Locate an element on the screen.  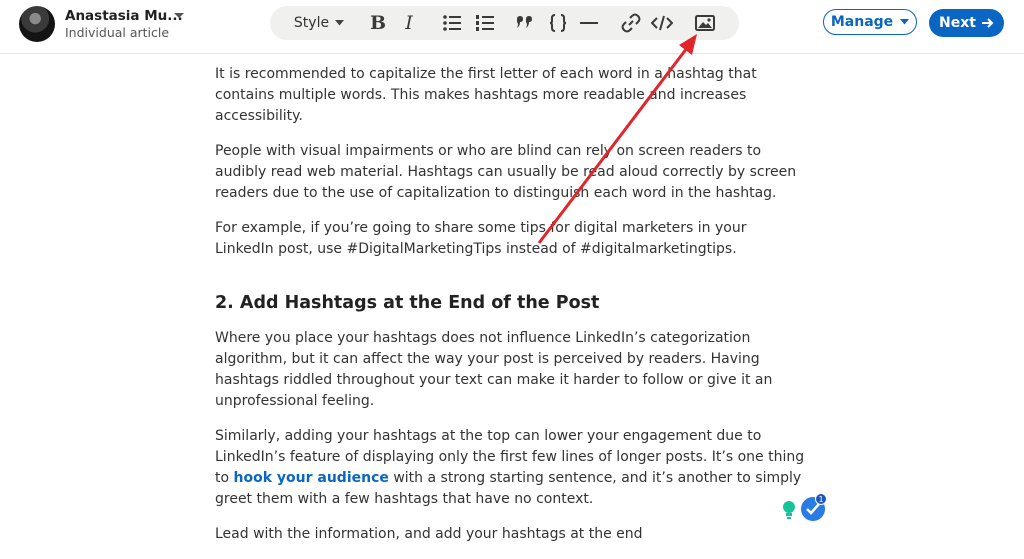
image-upload-button is located at coordinates (705, 23).